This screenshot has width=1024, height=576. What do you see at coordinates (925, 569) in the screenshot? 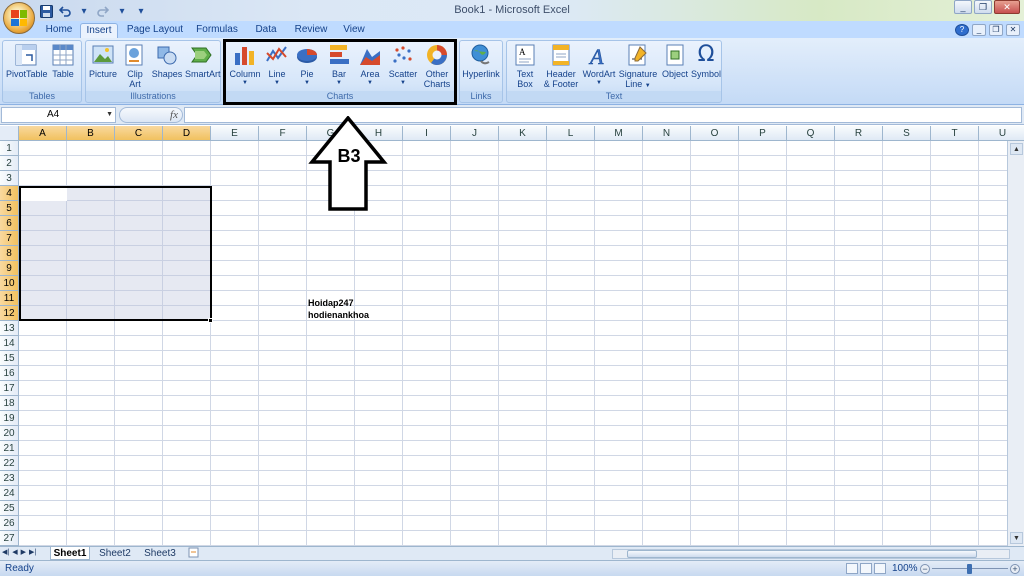
I see `zoom-out-icon: −` at bounding box center [925, 569].